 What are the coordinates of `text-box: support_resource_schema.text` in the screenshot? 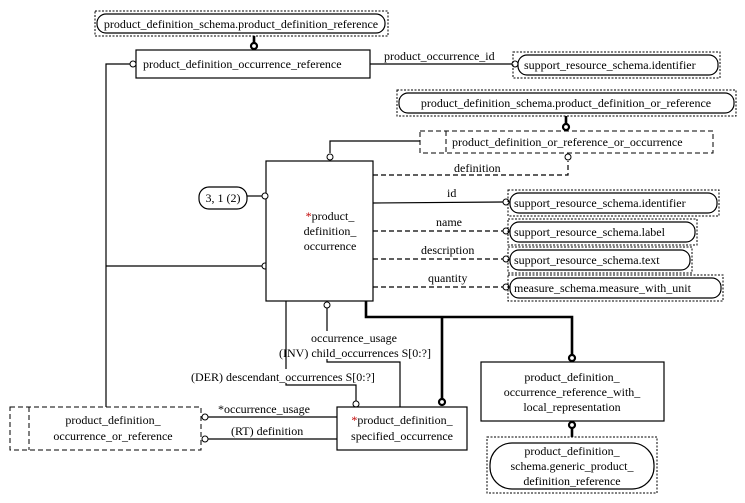 It's located at (600, 260).